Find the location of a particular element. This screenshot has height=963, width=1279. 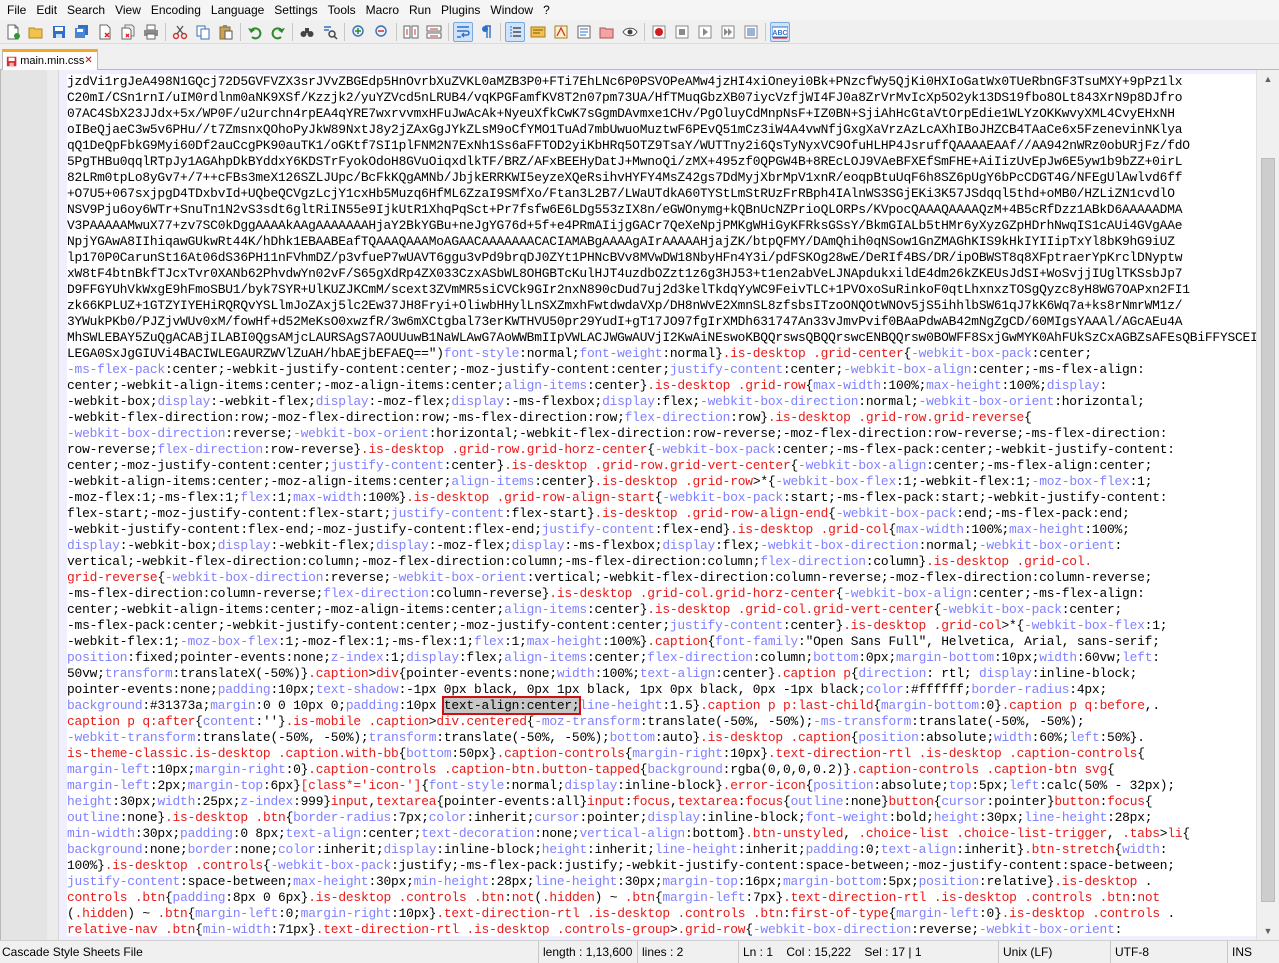

word-wrap-button is located at coordinates (463, 31).